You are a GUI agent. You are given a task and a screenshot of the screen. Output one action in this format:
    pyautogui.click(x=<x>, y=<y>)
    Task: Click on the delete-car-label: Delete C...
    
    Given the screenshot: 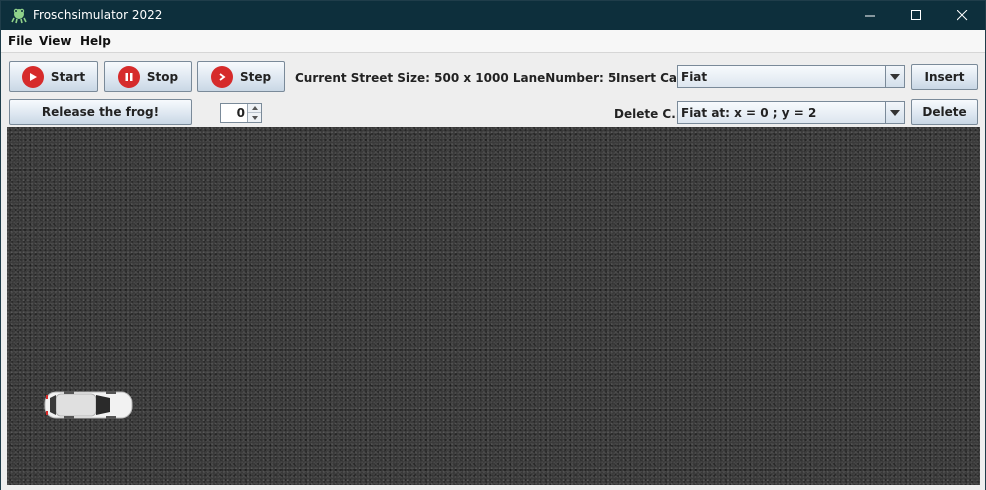 What is the action you would take?
    pyautogui.click(x=649, y=114)
    